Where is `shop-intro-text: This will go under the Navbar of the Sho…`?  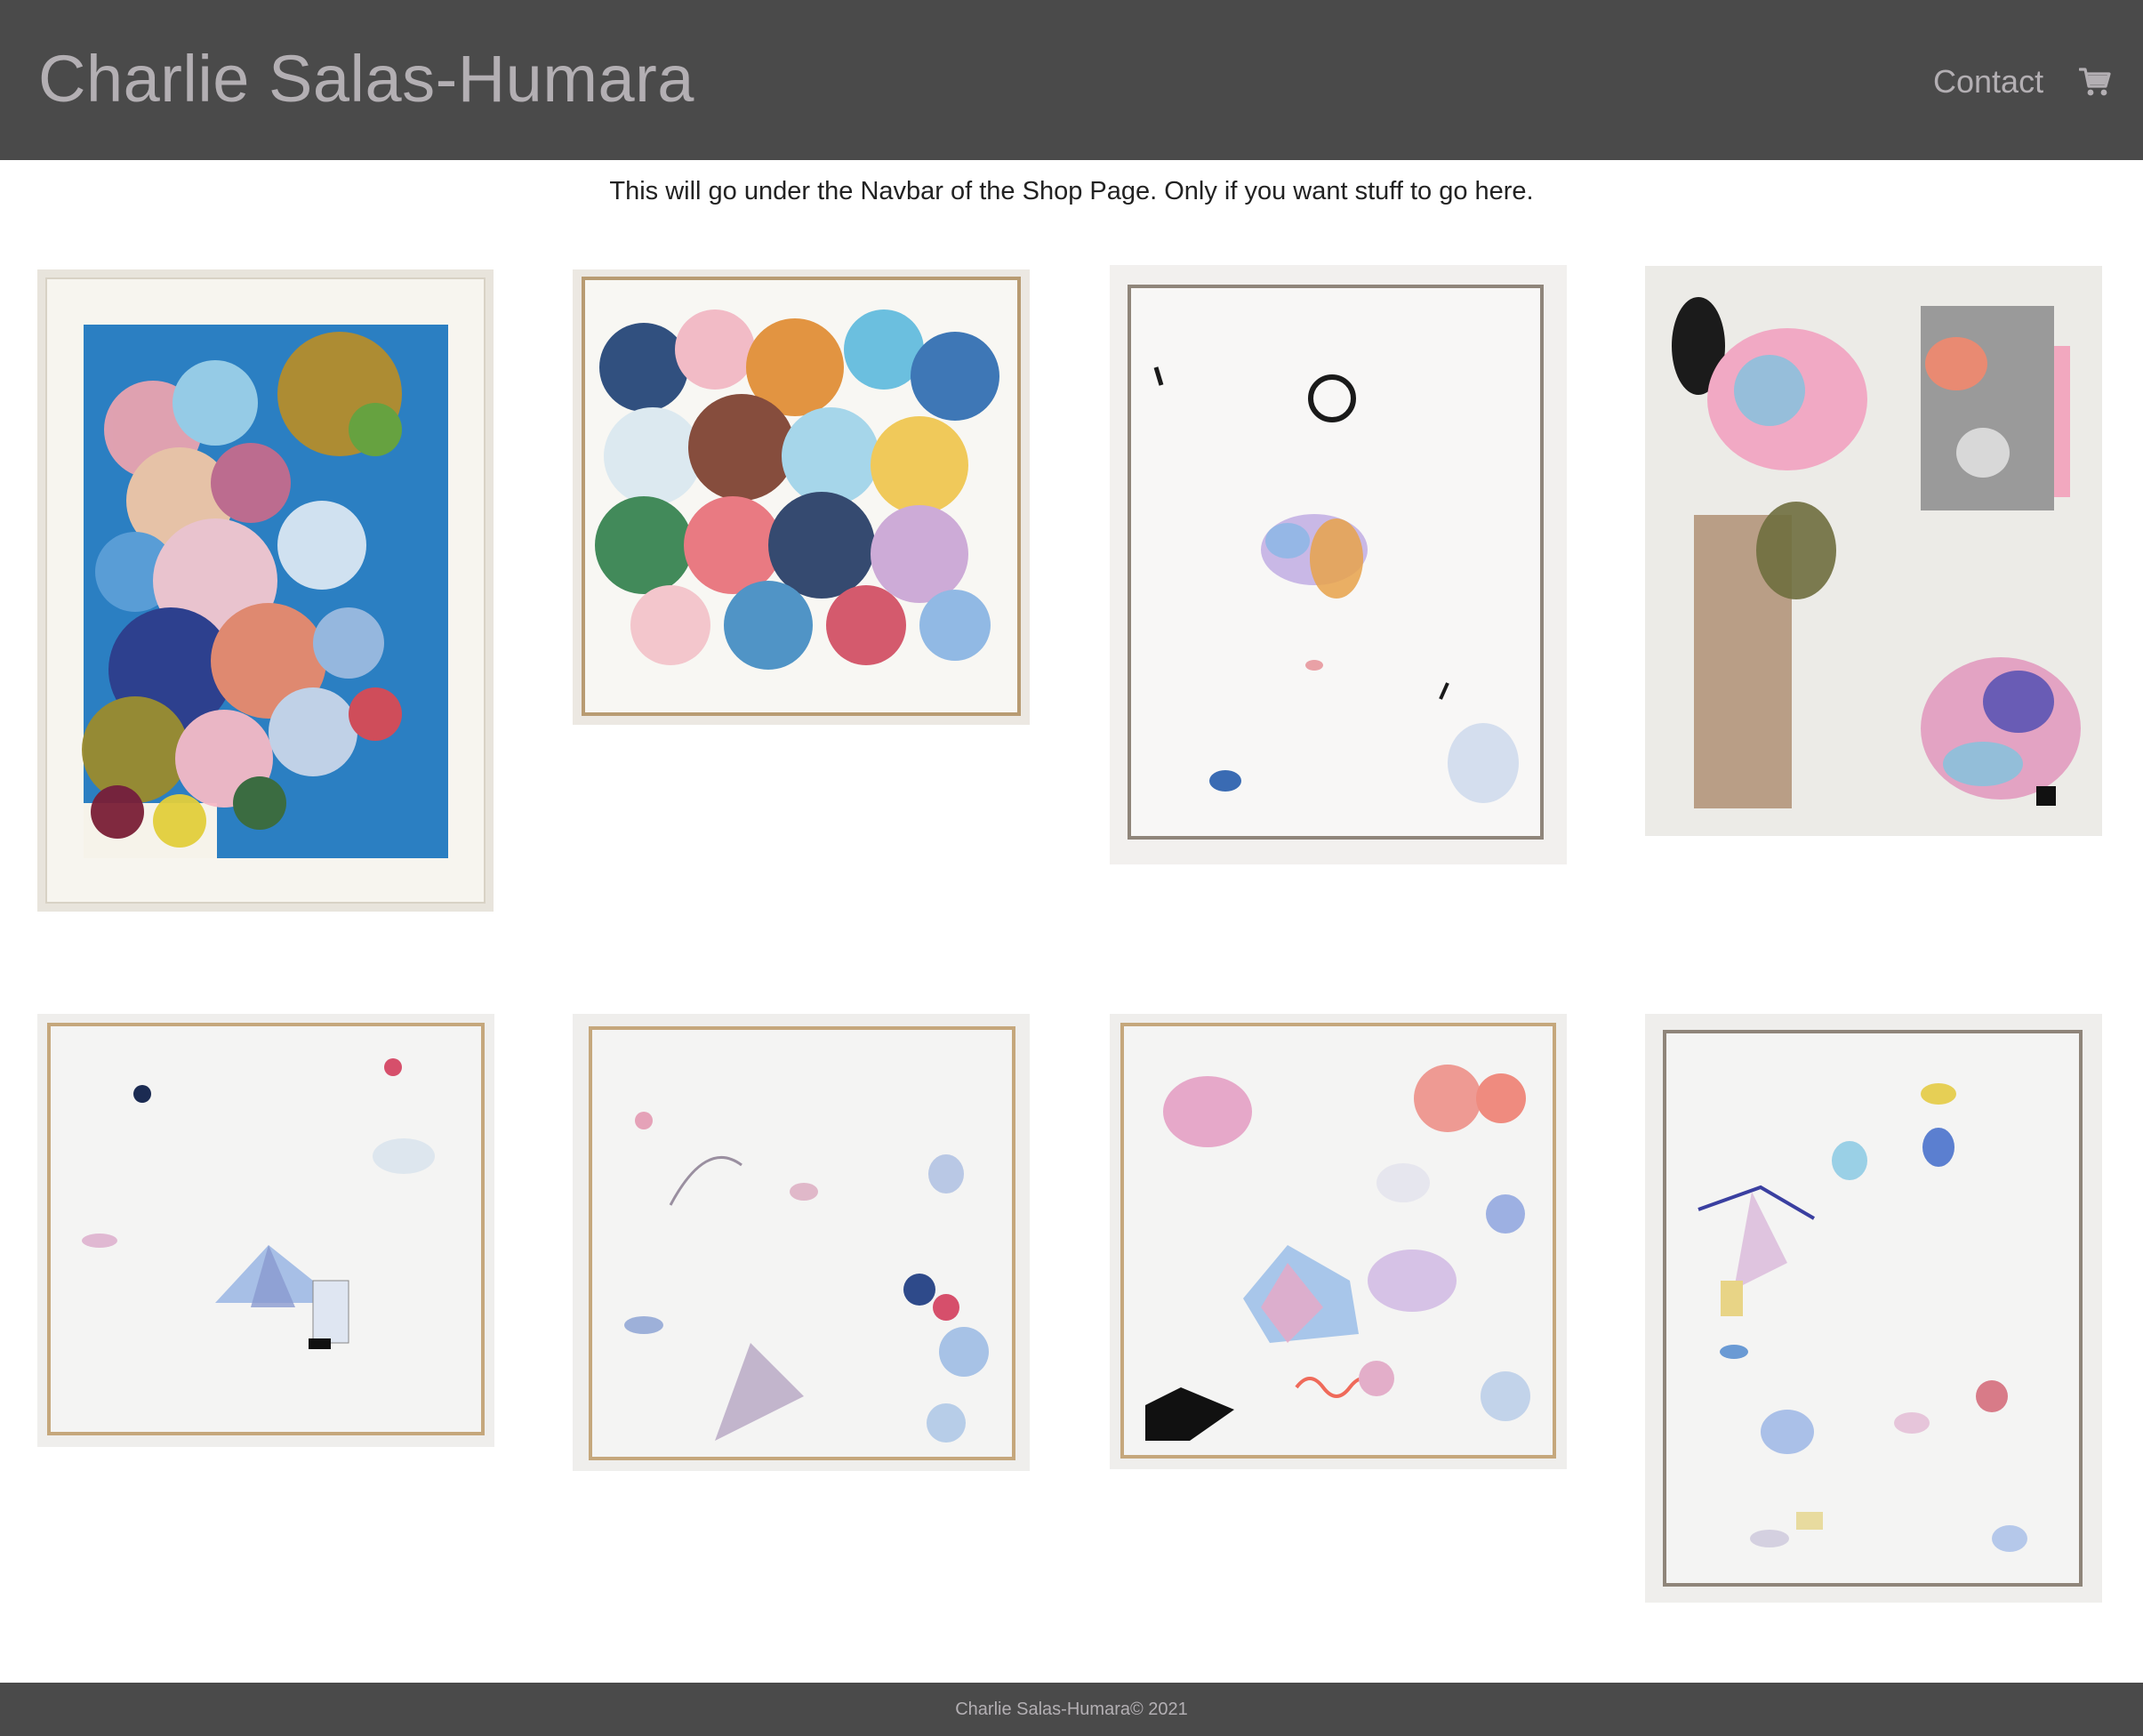 shop-intro-text: This will go under the Navbar of the Sho… is located at coordinates (1071, 191).